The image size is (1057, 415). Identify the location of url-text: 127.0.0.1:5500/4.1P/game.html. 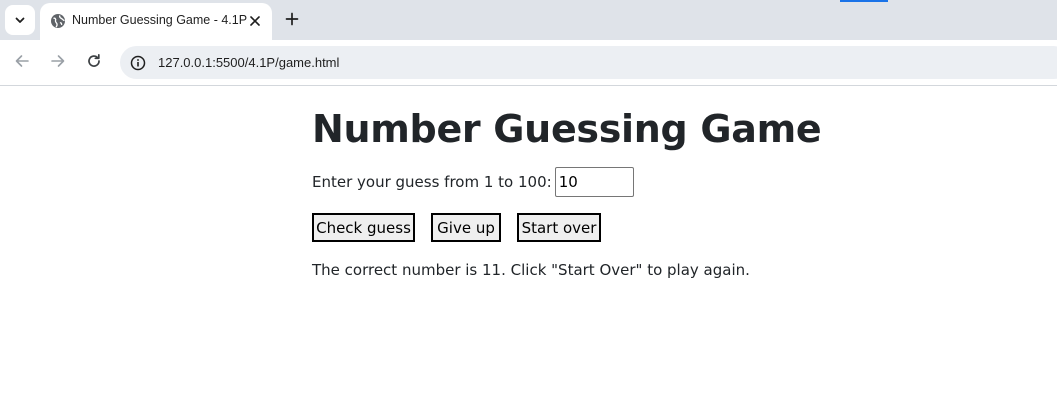
(248, 62).